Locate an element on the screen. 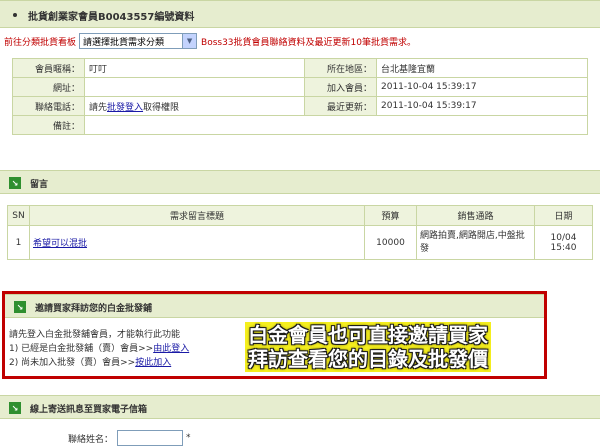 Image resolution: width=600 pixels, height=446 pixels. bullet-icon is located at coordinates (15, 15).